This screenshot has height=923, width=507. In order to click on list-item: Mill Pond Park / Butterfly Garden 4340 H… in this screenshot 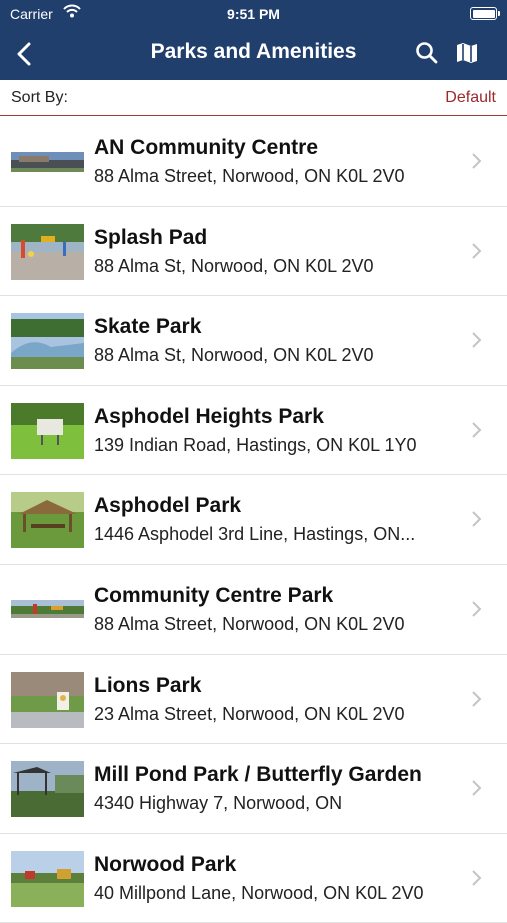, I will do `click(253, 789)`.